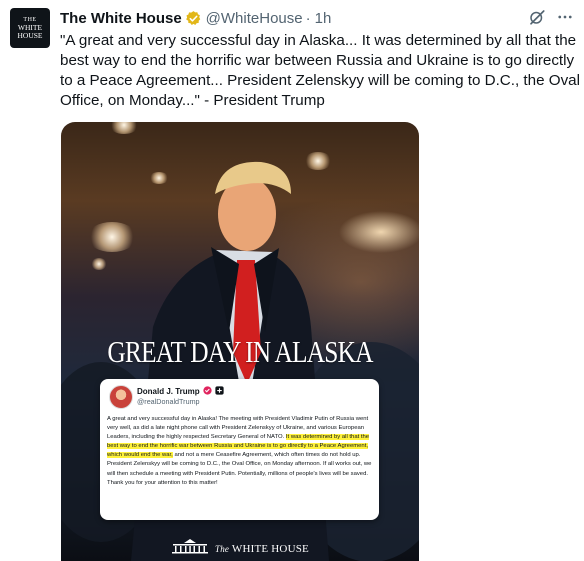  I want to click on profile-avatar: THE WHITE HOUSE, so click(30, 28).